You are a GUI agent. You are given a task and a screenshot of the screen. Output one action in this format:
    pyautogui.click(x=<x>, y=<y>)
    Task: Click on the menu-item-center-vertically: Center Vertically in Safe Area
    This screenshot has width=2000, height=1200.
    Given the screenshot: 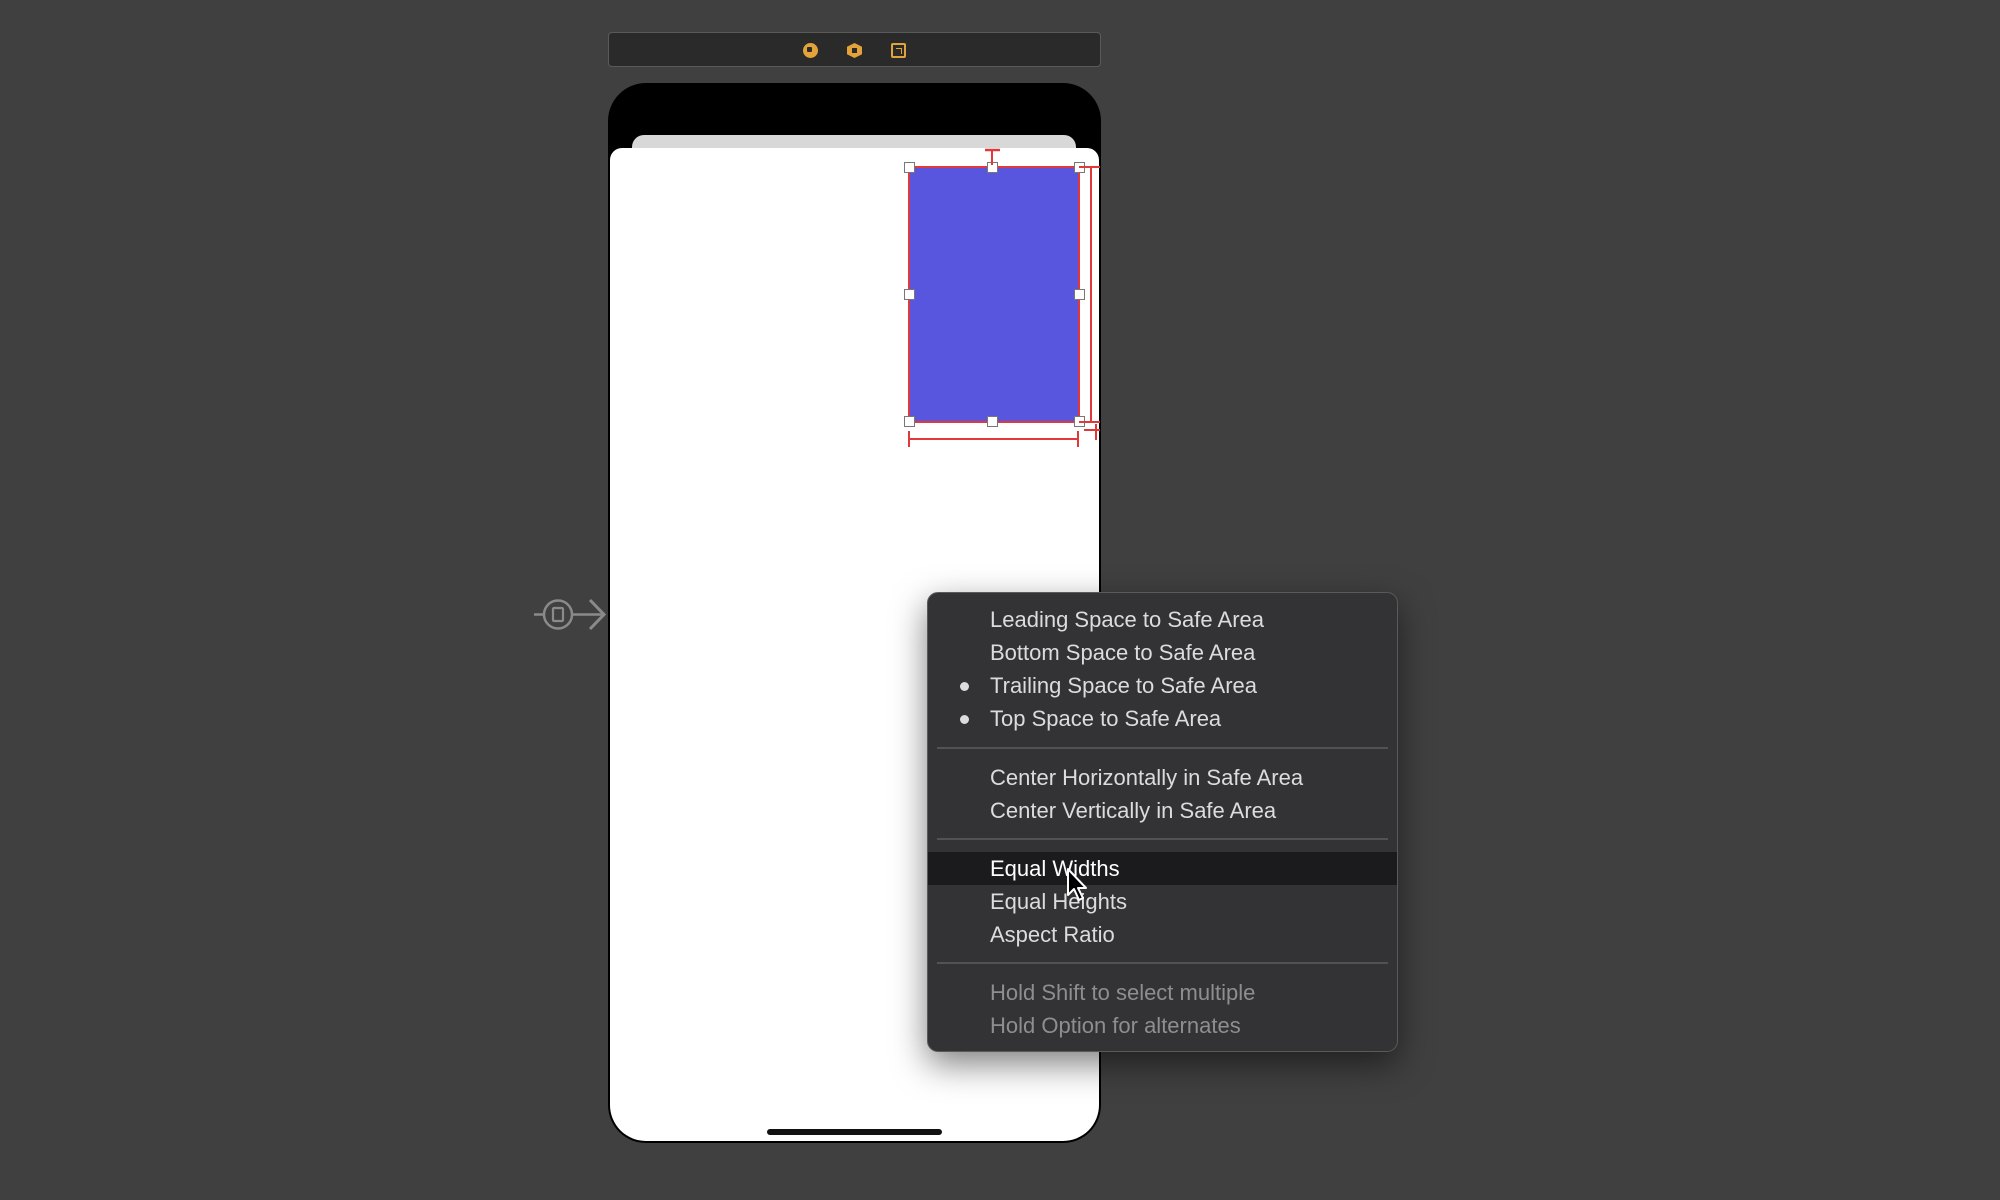 What is the action you would take?
    pyautogui.click(x=1162, y=810)
    